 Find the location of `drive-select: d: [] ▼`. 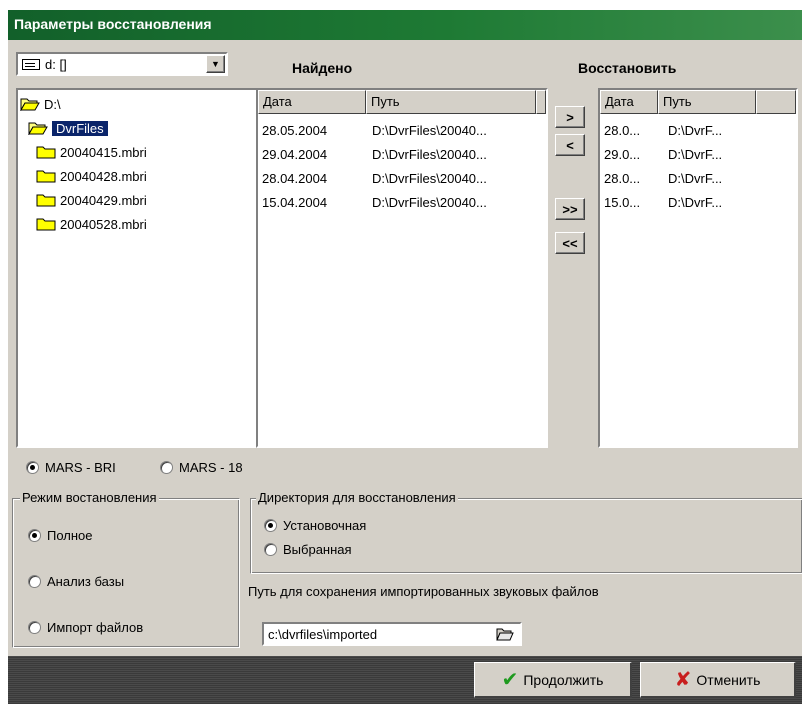

drive-select: d: [] ▼ is located at coordinates (122, 64).